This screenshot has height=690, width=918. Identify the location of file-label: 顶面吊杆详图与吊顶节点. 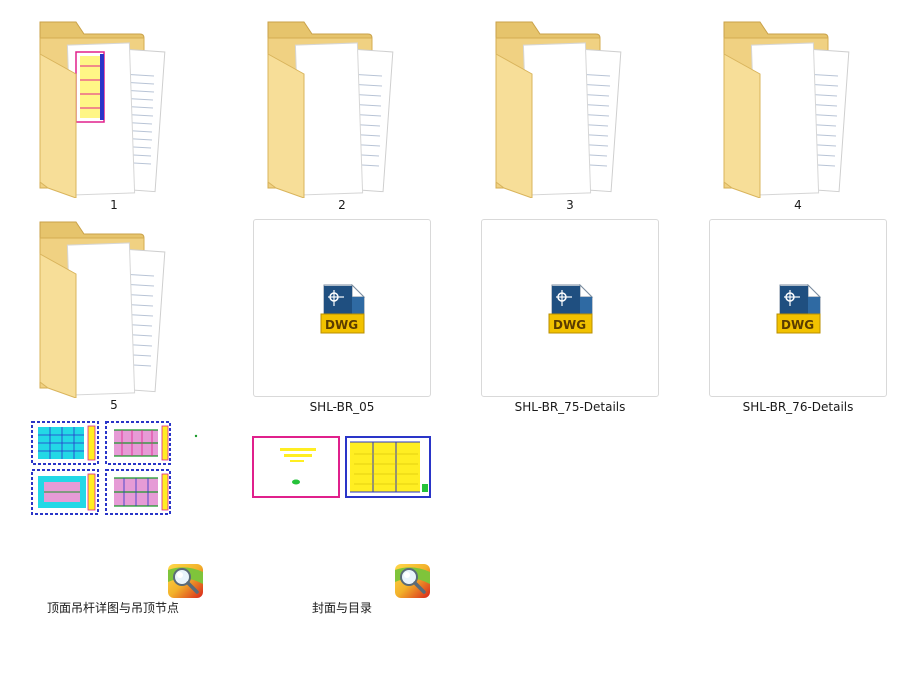
(113, 608).